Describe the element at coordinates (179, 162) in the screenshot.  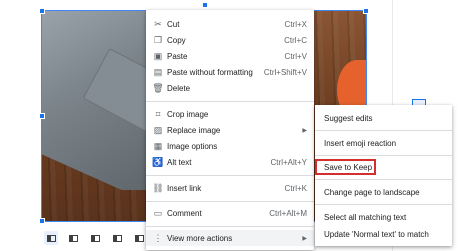
I see `menu-label: Alt text` at that location.